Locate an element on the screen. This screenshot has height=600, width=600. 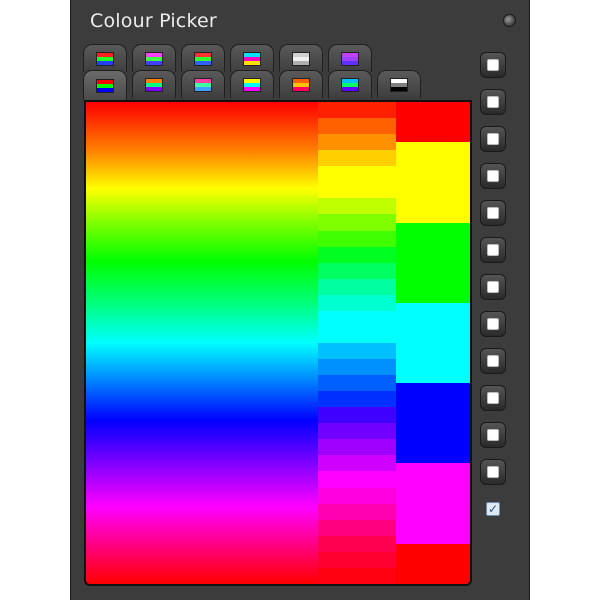
tab-palette-grid is located at coordinates (154, 84).